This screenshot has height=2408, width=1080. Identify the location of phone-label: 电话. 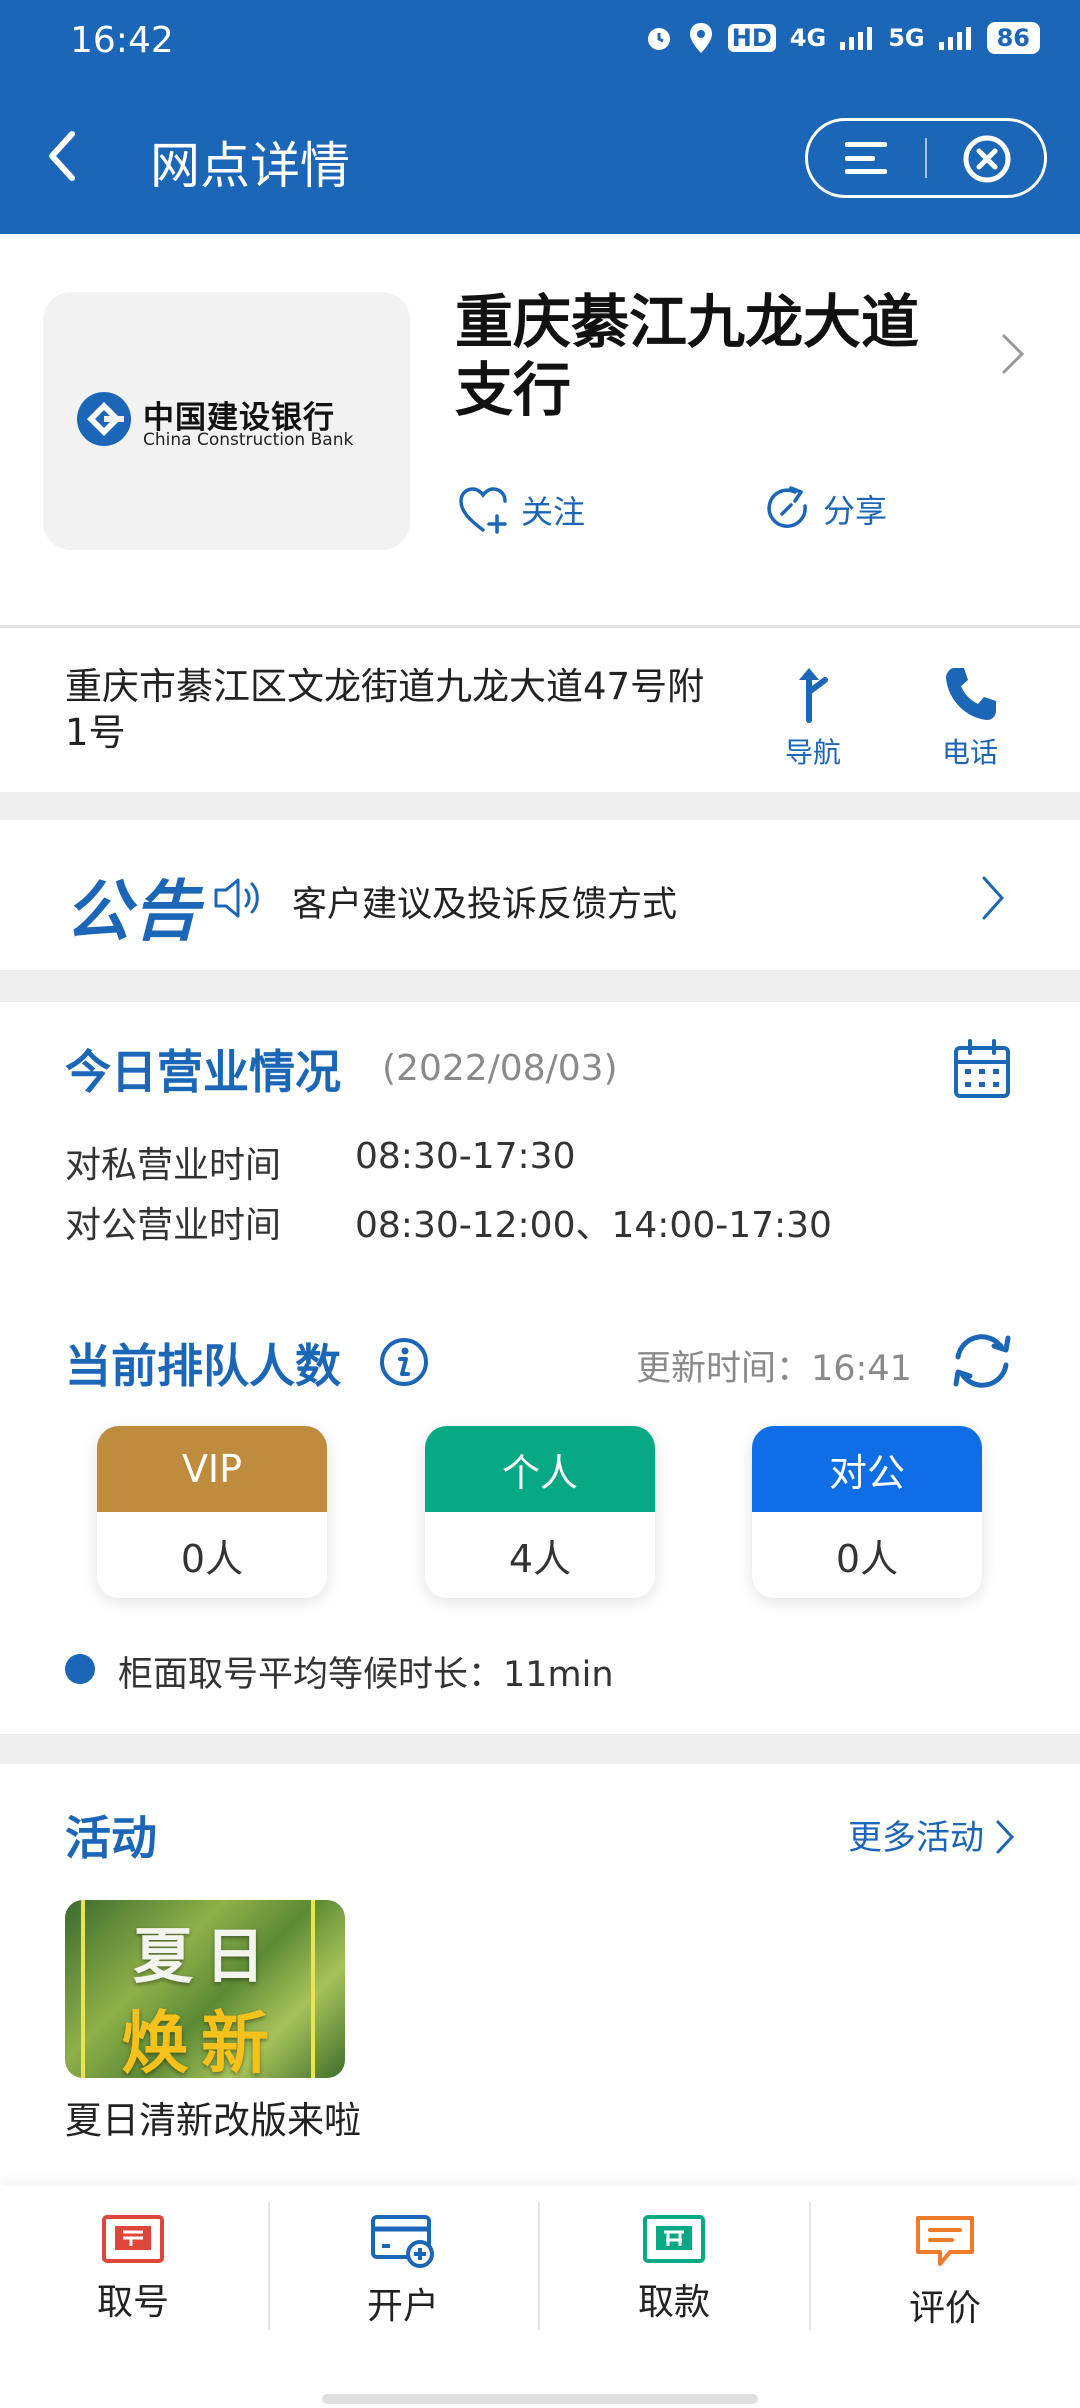
(969, 752).